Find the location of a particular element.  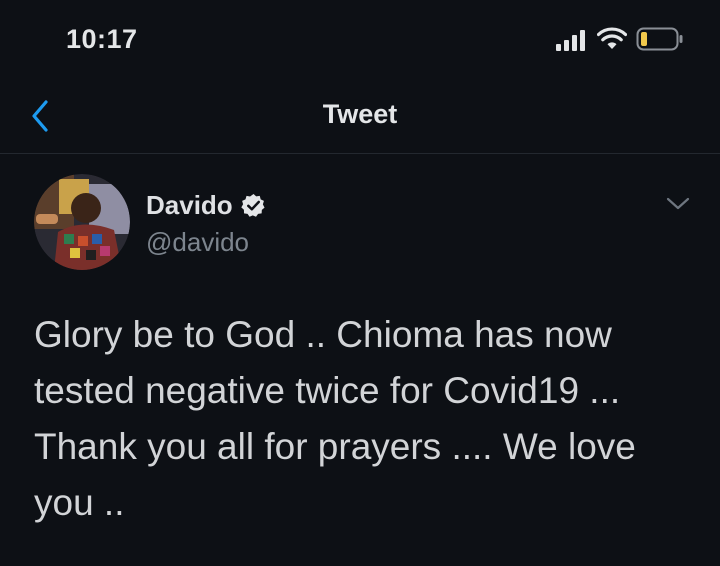

status-bar: 10:17 is located at coordinates (360, 40).